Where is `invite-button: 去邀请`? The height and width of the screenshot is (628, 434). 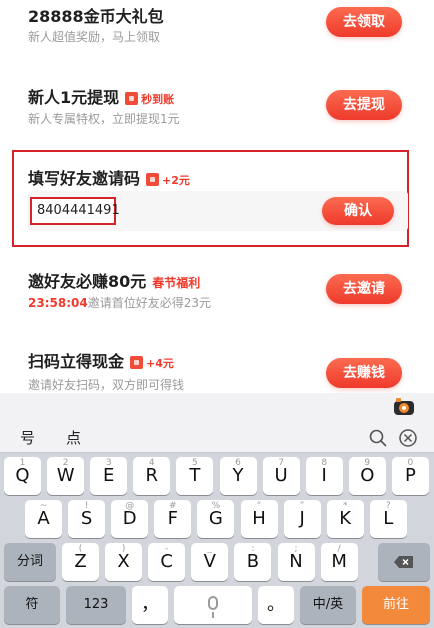
invite-button: 去邀请 is located at coordinates (364, 289).